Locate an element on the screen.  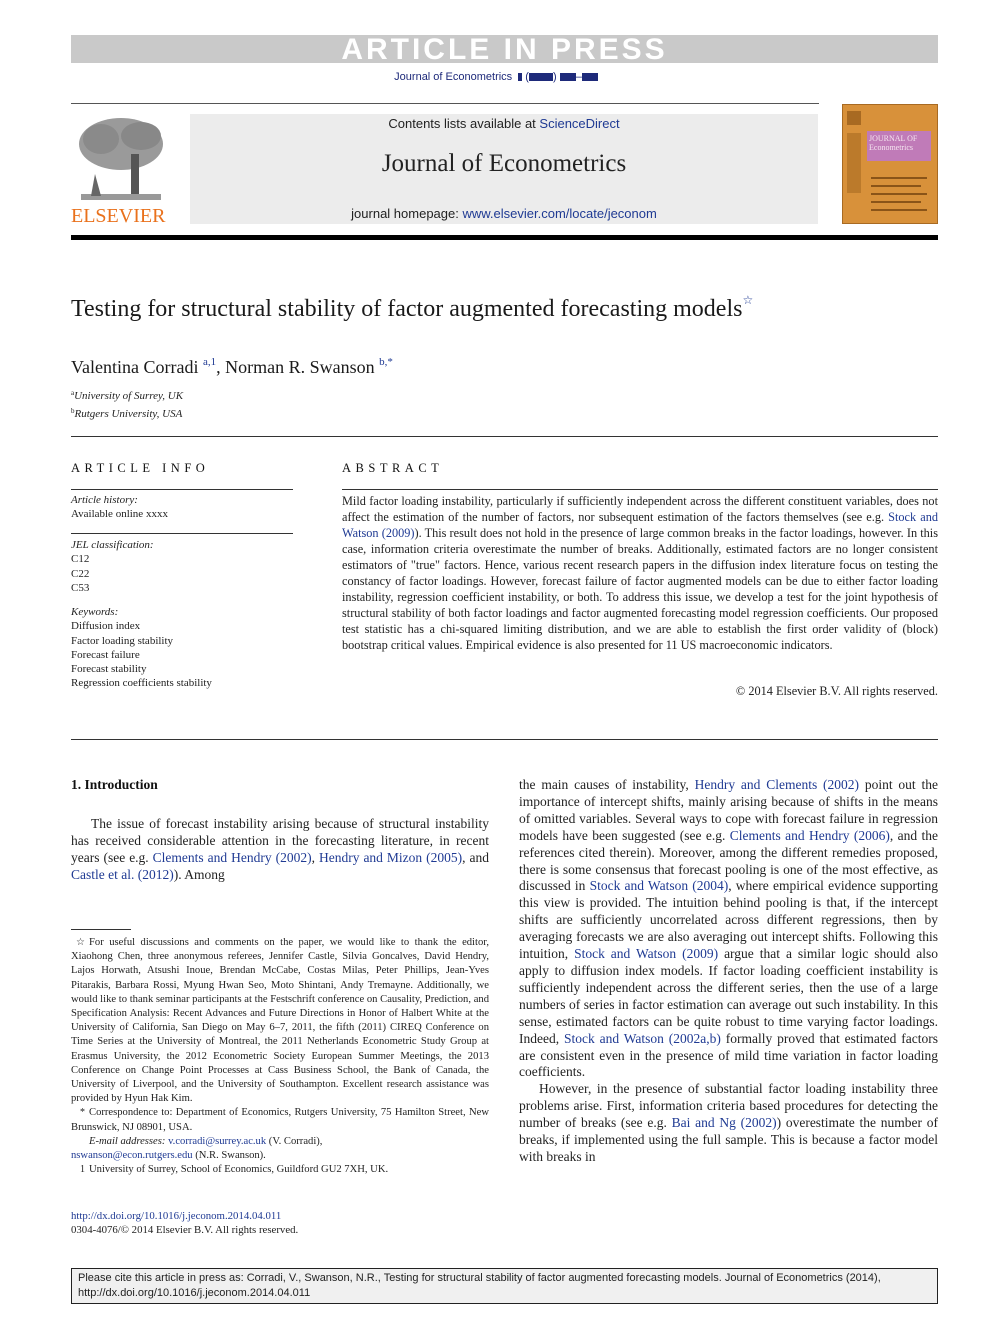
citation-link: Castle et al. (2012) is located at coordinates (122, 874).